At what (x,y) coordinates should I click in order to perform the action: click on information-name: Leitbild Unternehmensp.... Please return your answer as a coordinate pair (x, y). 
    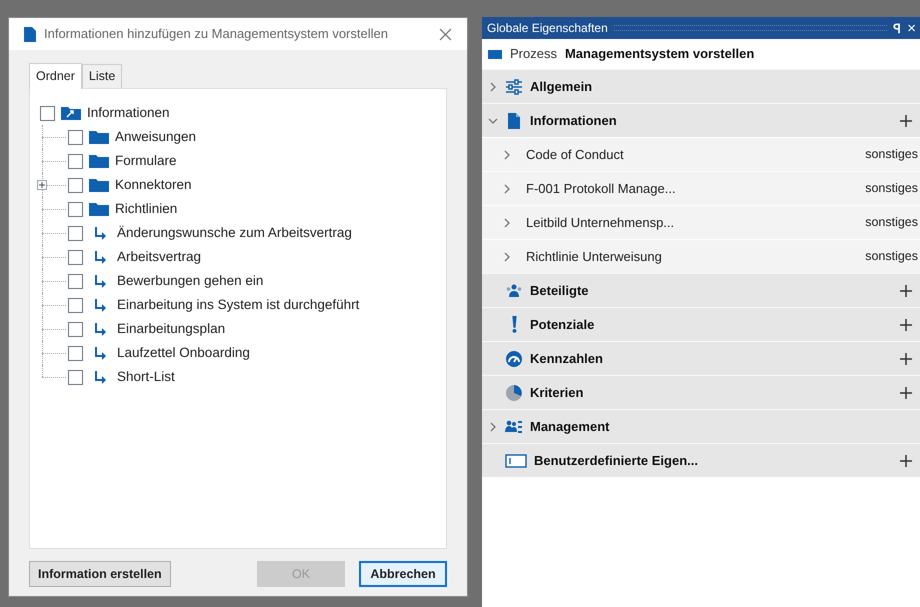
    Looking at the image, I should click on (601, 223).